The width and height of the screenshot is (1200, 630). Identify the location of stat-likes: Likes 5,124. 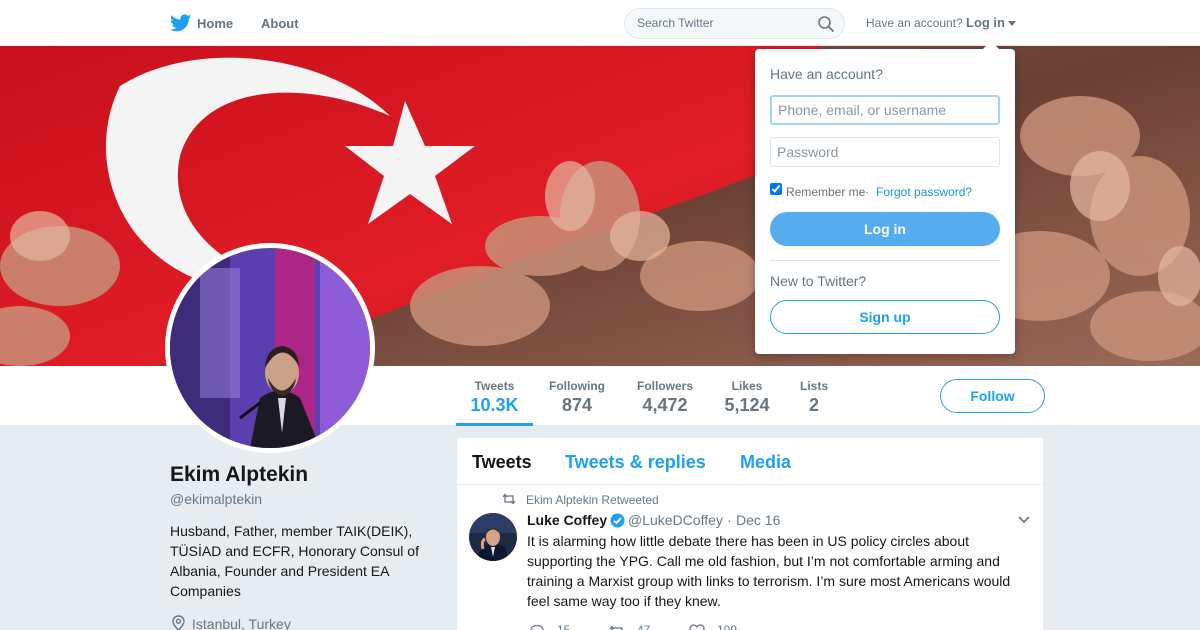
(747, 396).